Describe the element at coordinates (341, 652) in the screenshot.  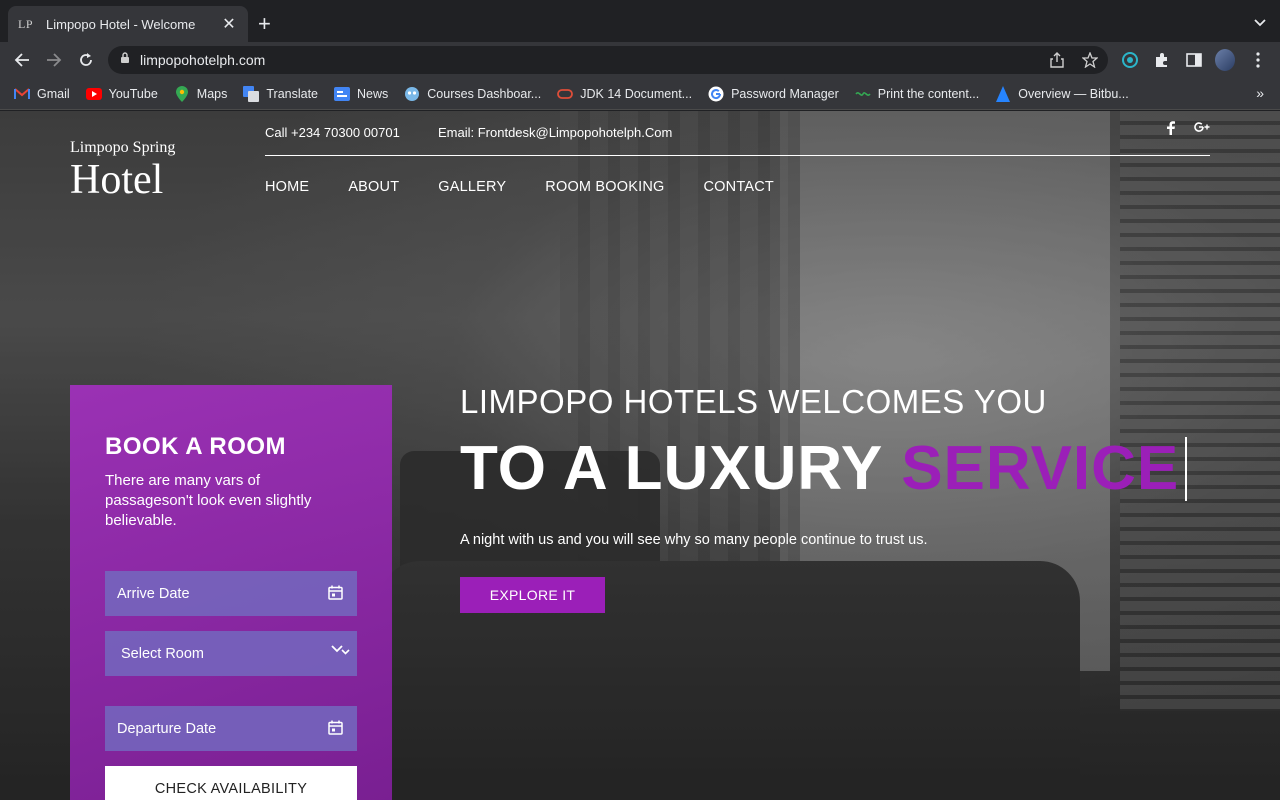
I see `chevron-down-icon` at that location.